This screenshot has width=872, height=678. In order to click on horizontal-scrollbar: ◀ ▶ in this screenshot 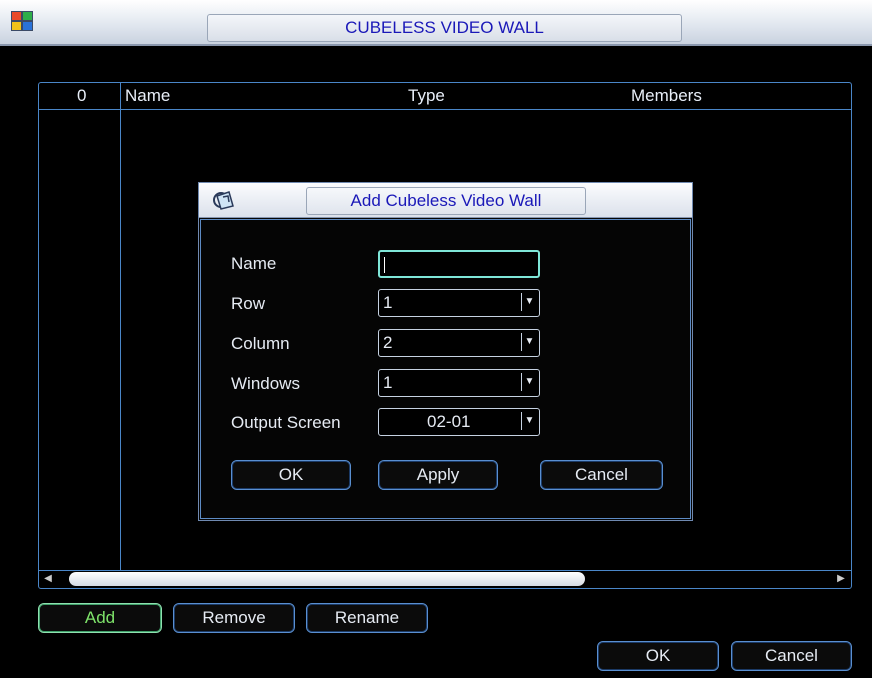, I will do `click(445, 578)`.